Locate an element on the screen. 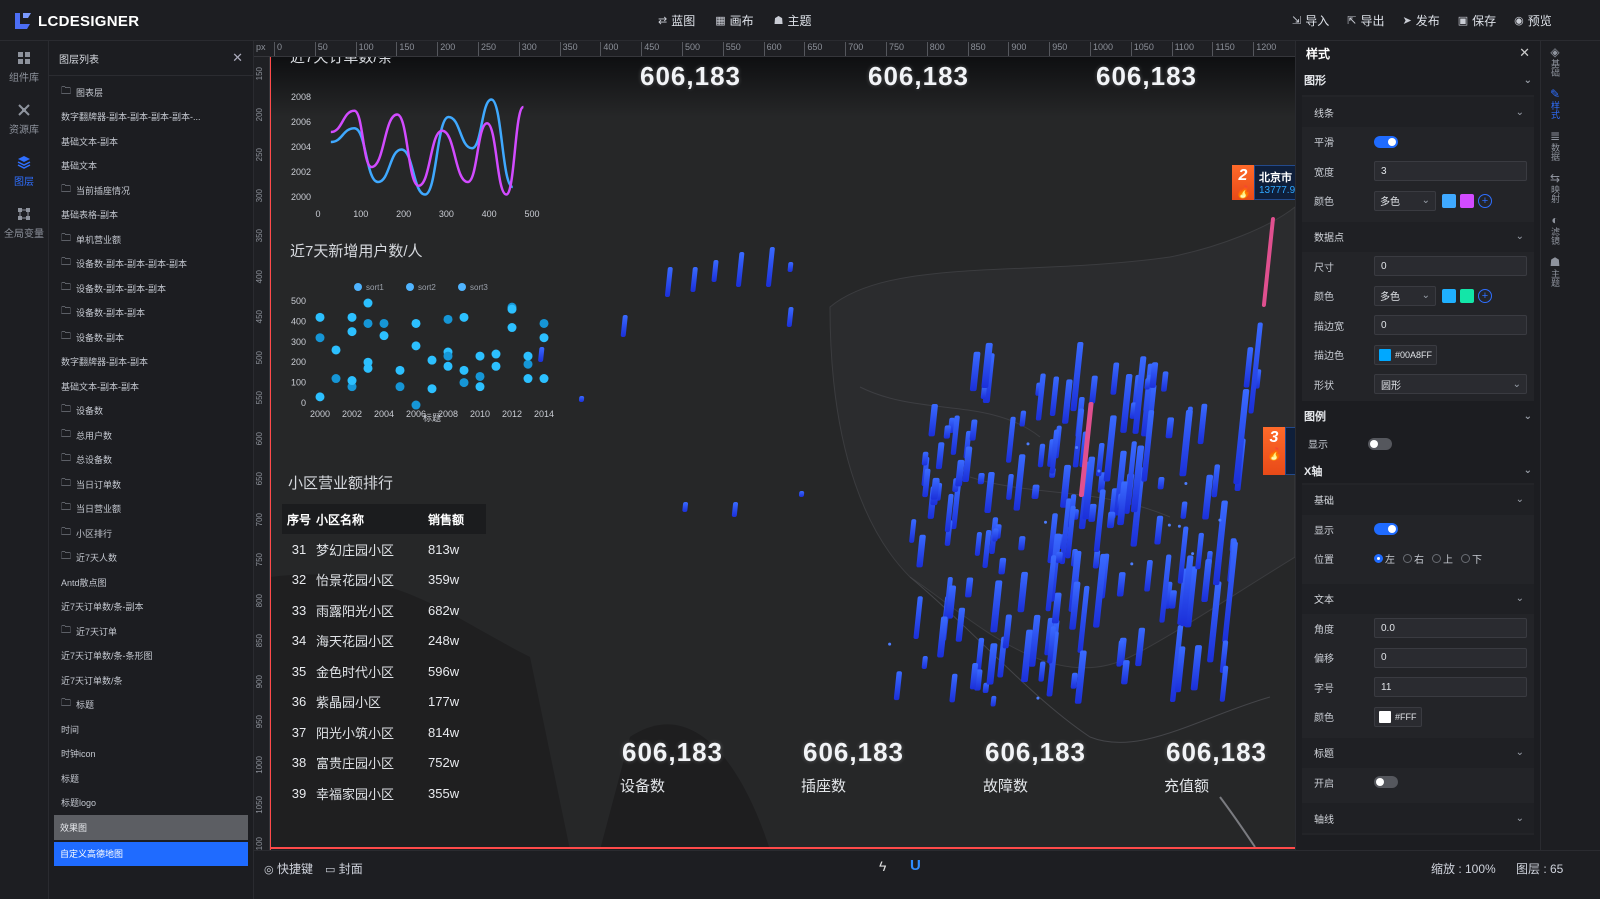  layer-item: 时间 is located at coordinates (151, 729).